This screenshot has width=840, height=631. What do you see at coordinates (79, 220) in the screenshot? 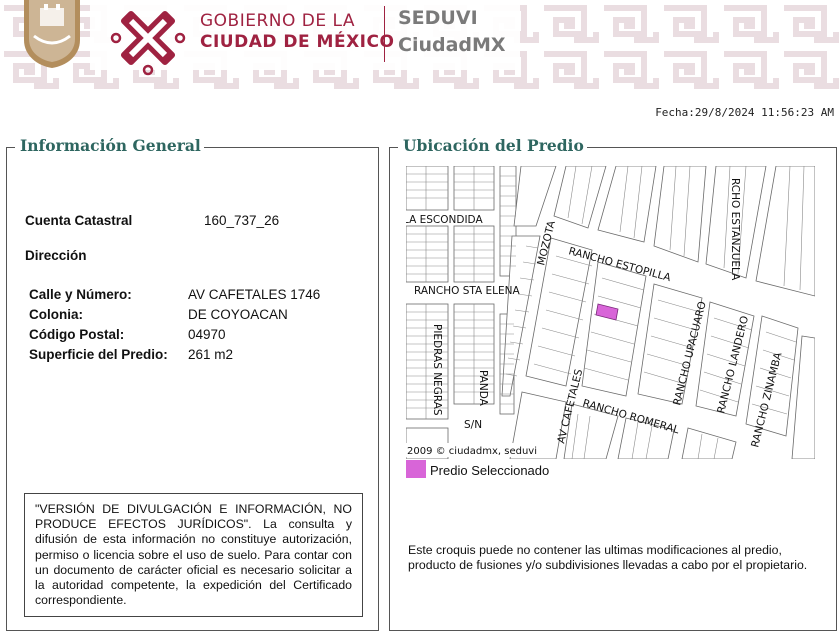
I see `cuenta-catastral-label: Cuenta Catastral` at bounding box center [79, 220].